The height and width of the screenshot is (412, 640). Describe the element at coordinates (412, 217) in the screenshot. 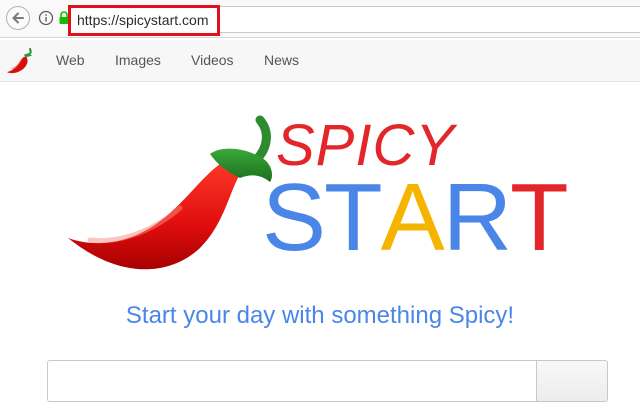

I see `logo-letter: A` at that location.